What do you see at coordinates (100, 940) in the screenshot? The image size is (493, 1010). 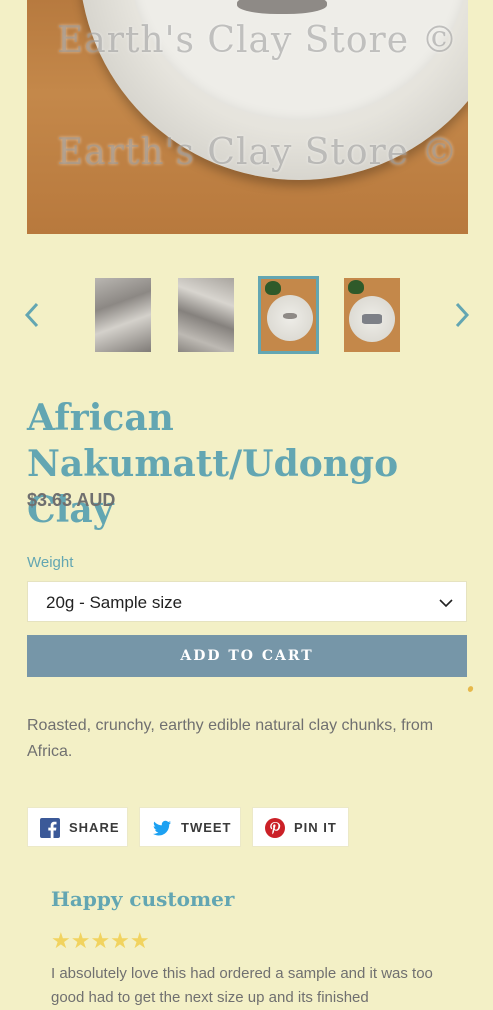 I see `review-stars: ★★★★★` at bounding box center [100, 940].